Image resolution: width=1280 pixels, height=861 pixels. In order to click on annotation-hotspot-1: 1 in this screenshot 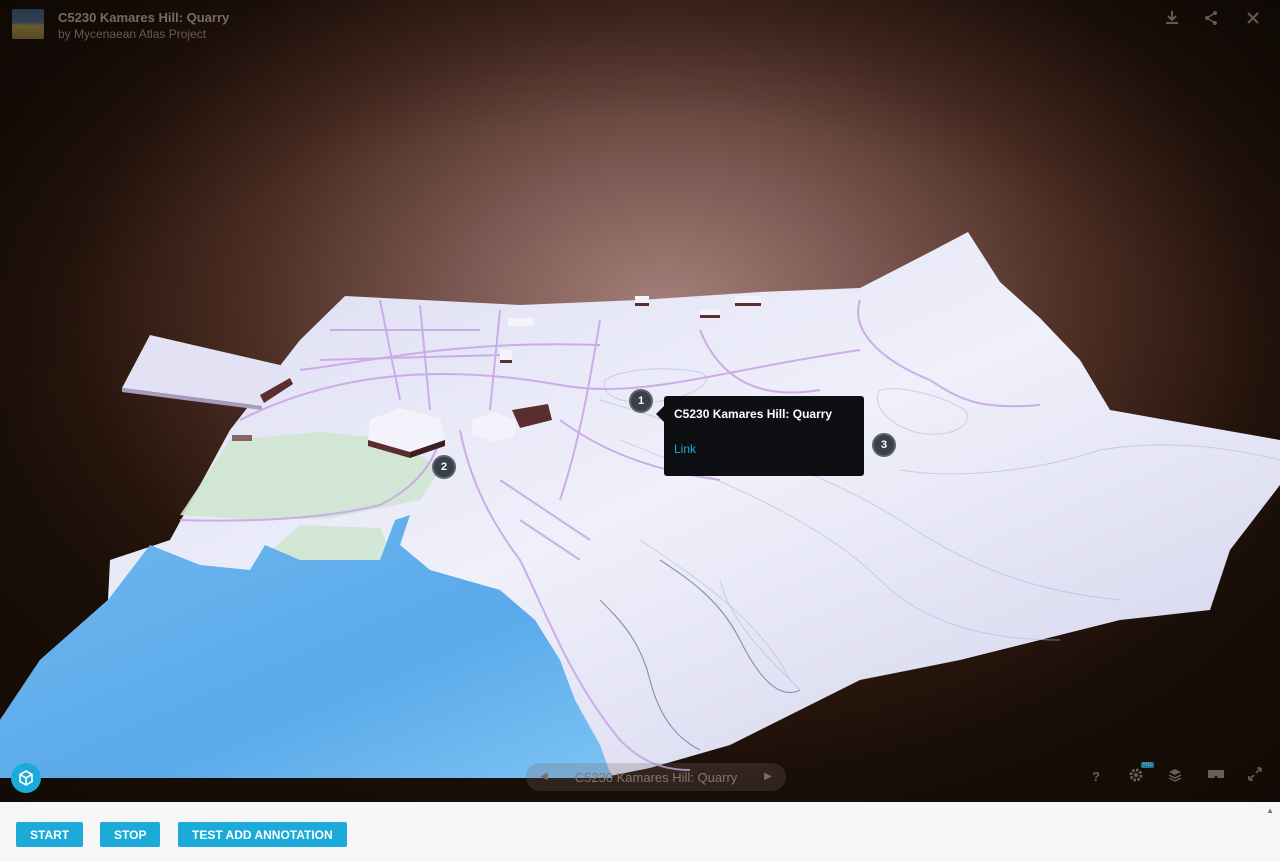, I will do `click(641, 401)`.